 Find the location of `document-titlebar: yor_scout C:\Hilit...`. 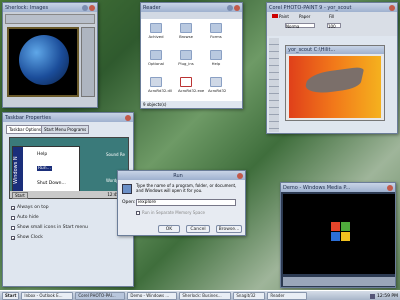

document-titlebar: yor_scout C:\Hilit... is located at coordinates (335, 50).